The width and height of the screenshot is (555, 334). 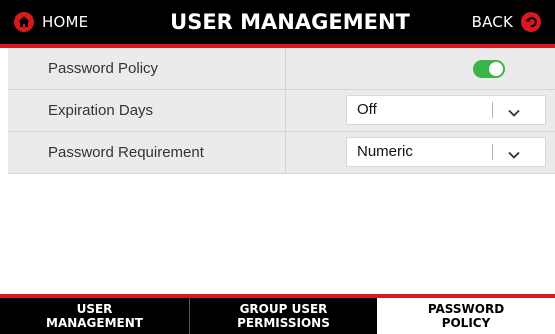 I want to click on back-arrow-icon, so click(x=531, y=22).